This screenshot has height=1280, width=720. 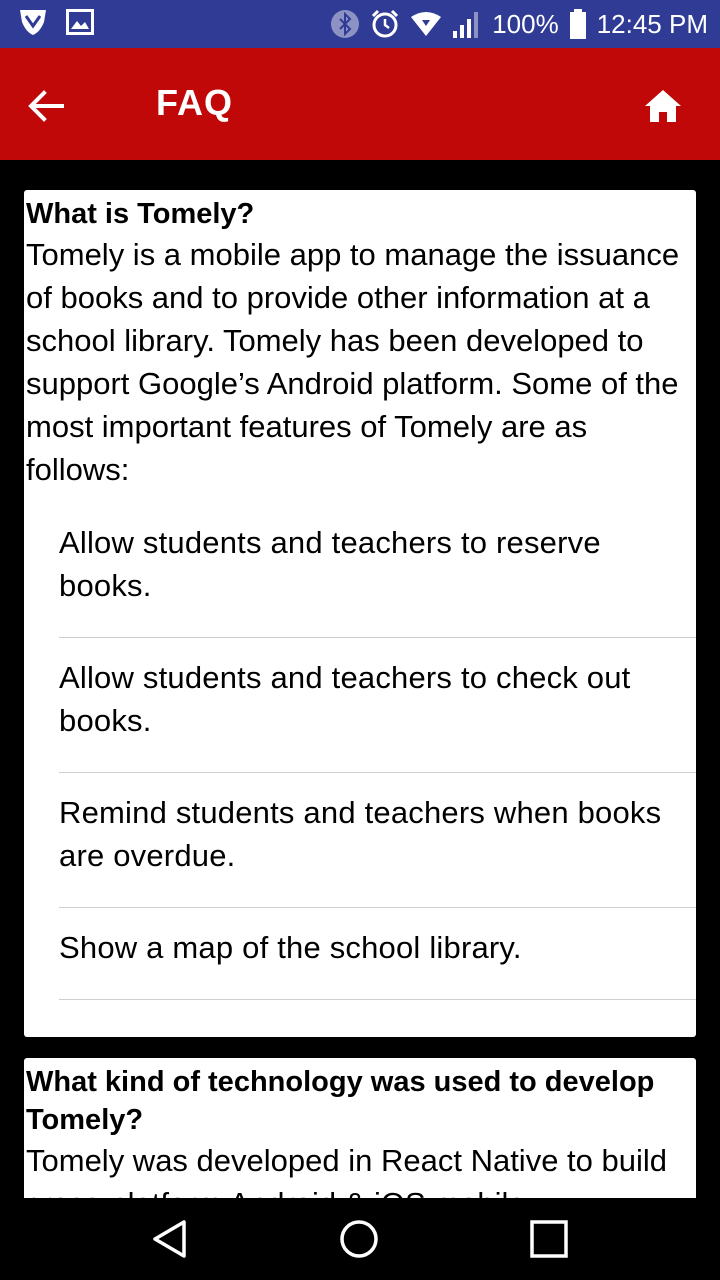 What do you see at coordinates (33, 24) in the screenshot?
I see `shield-icon` at bounding box center [33, 24].